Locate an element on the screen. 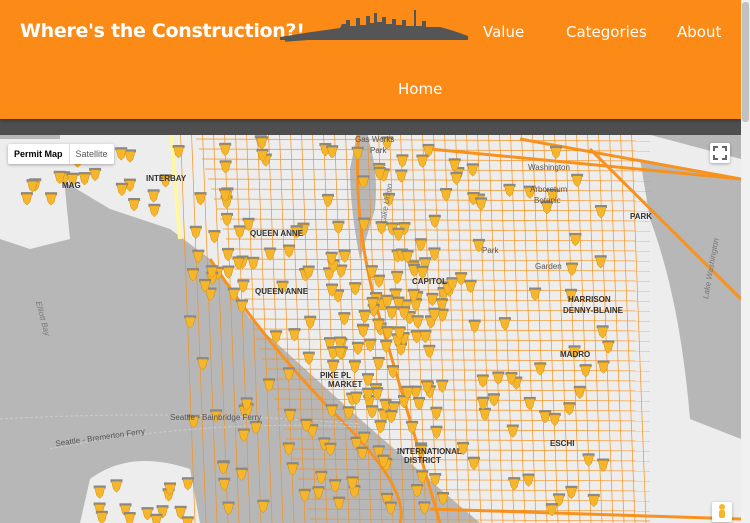 Image resolution: width=750 pixels, height=523 pixels. nav-home-link: Home is located at coordinates (420, 89).